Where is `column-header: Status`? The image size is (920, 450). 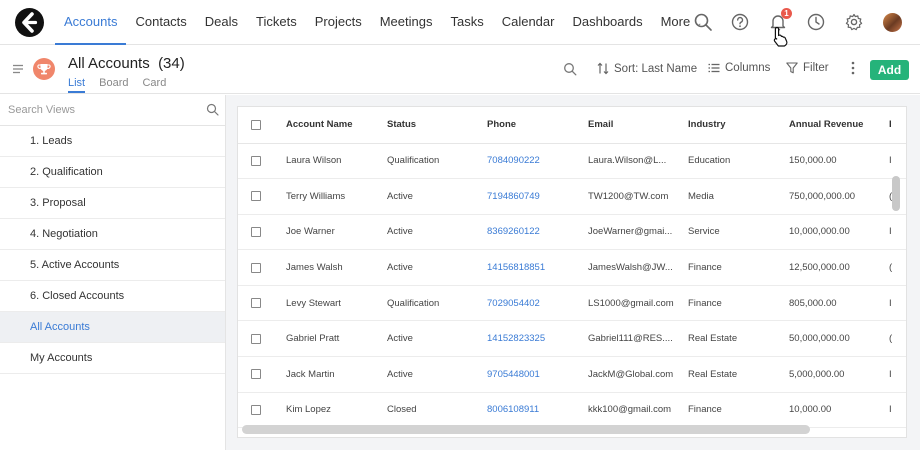
column-header: Status is located at coordinates (437, 125).